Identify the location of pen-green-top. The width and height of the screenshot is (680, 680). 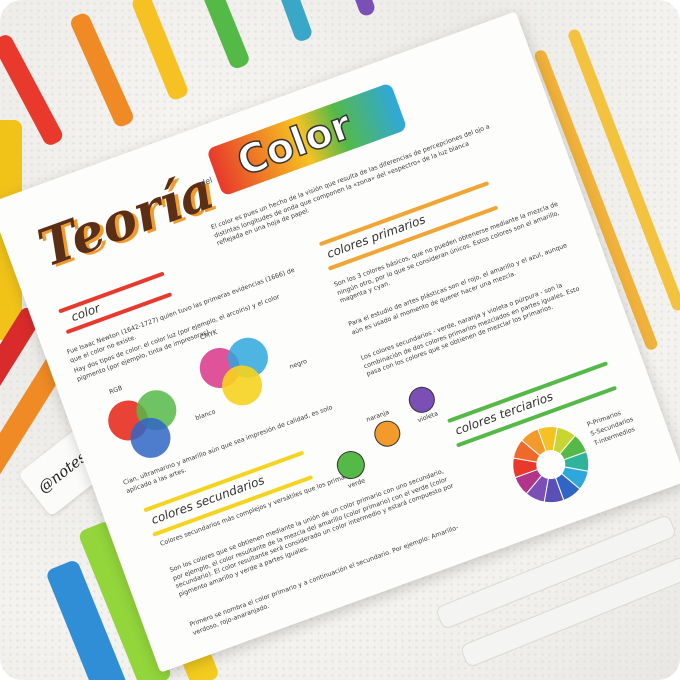
(225, 35).